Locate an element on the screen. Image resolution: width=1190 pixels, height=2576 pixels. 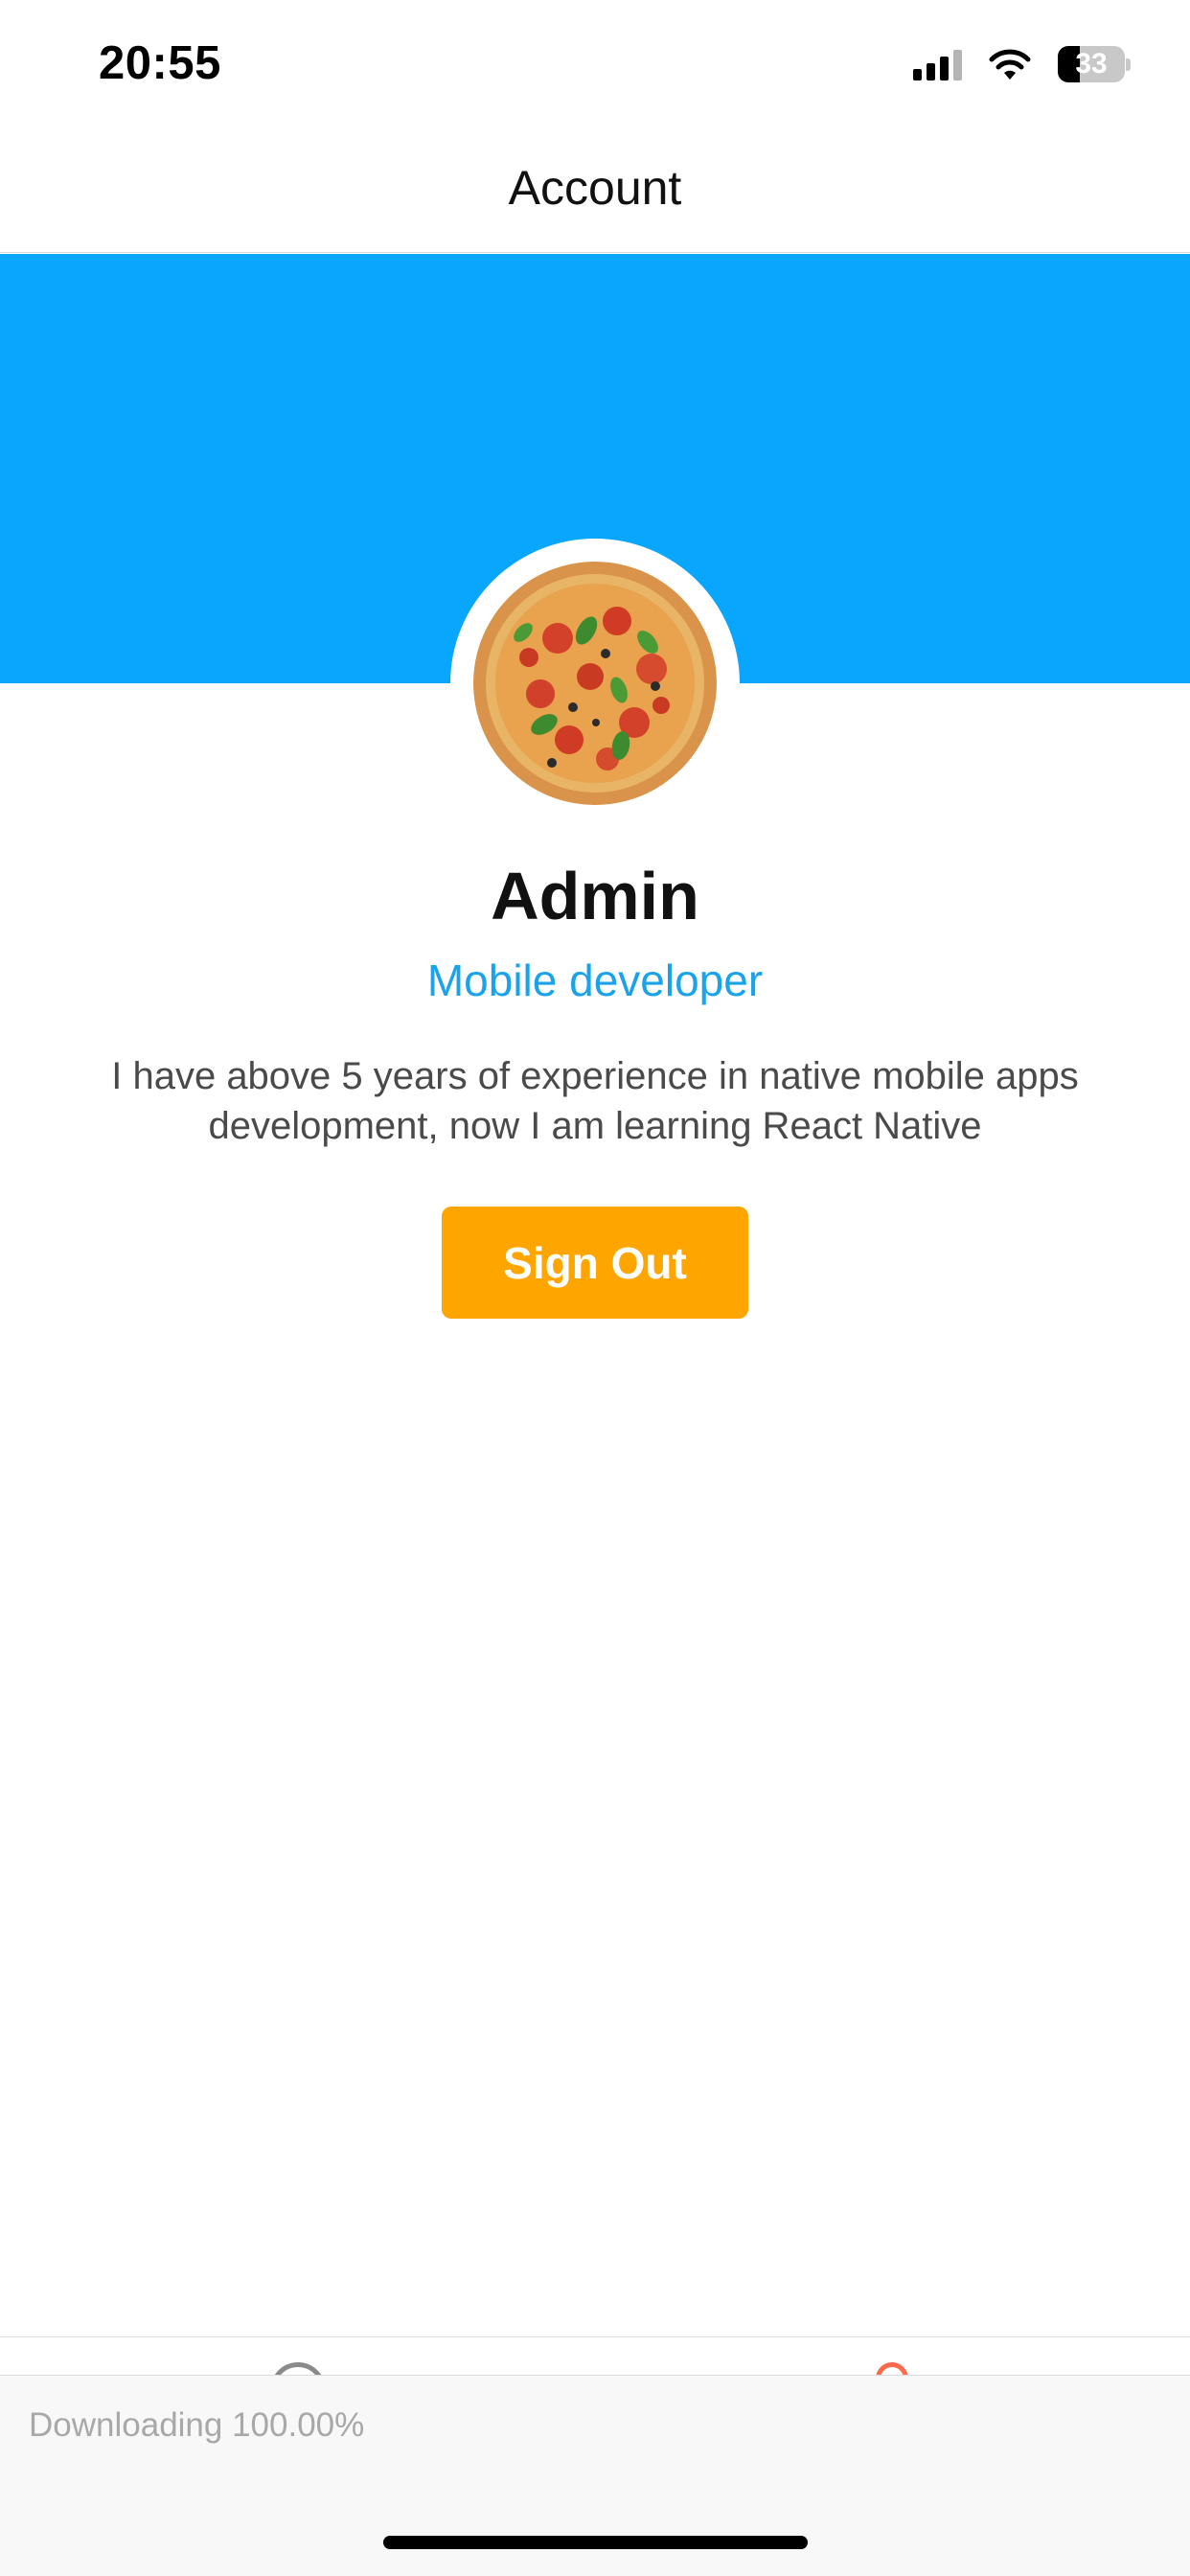
page-title: Account is located at coordinates (595, 188).